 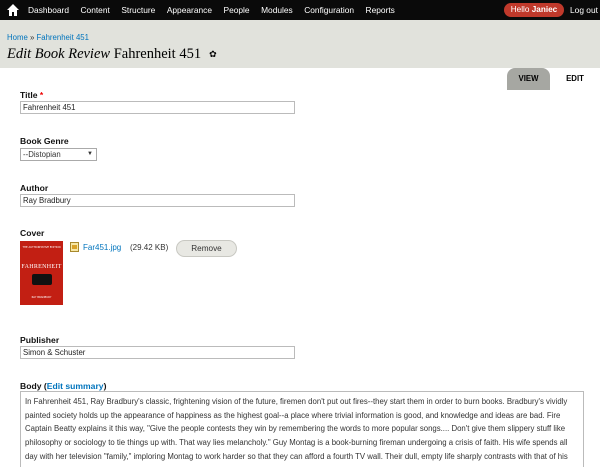 I want to click on body-label: Body (Edit summary), so click(x=63, y=386).